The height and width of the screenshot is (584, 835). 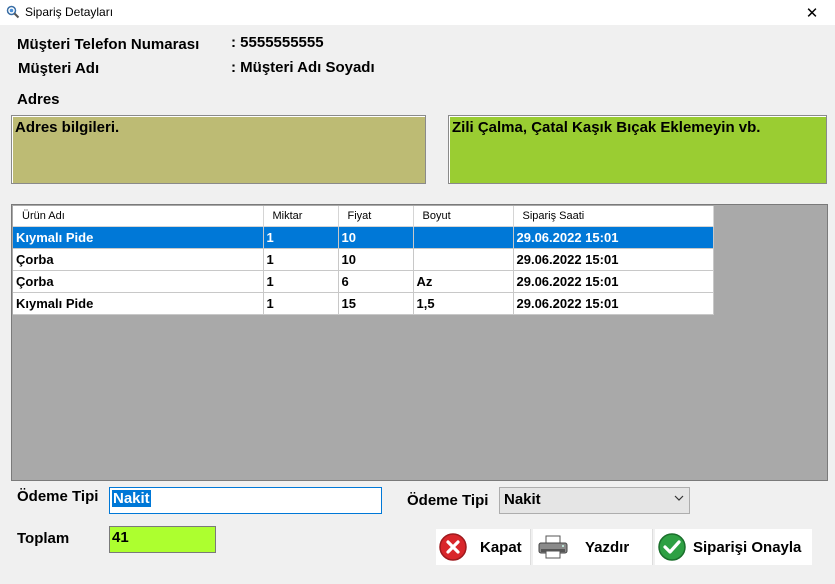 I want to click on confirm-order-button: Siparişi Onayla, so click(x=733, y=547).